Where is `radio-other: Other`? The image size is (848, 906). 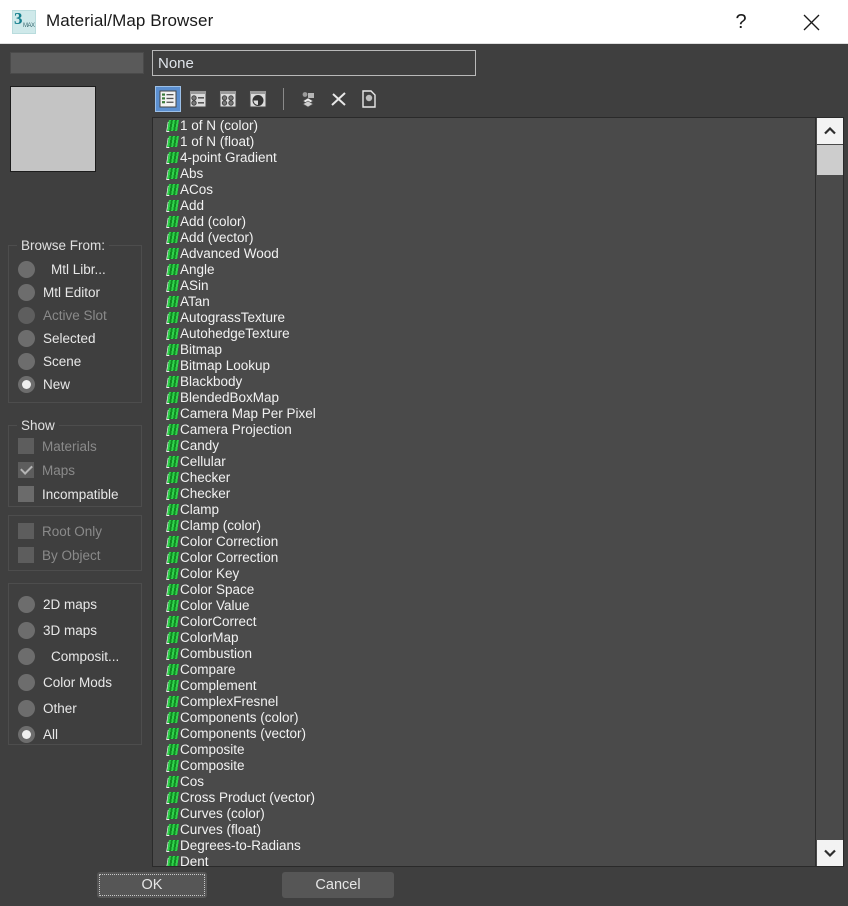 radio-other: Other is located at coordinates (47, 708).